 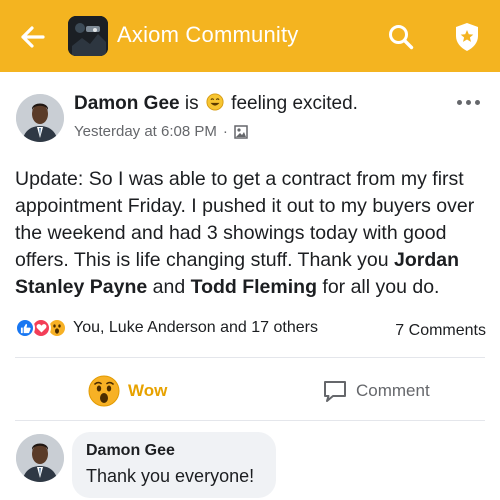 I want to click on shield-star-icon, so click(x=467, y=37).